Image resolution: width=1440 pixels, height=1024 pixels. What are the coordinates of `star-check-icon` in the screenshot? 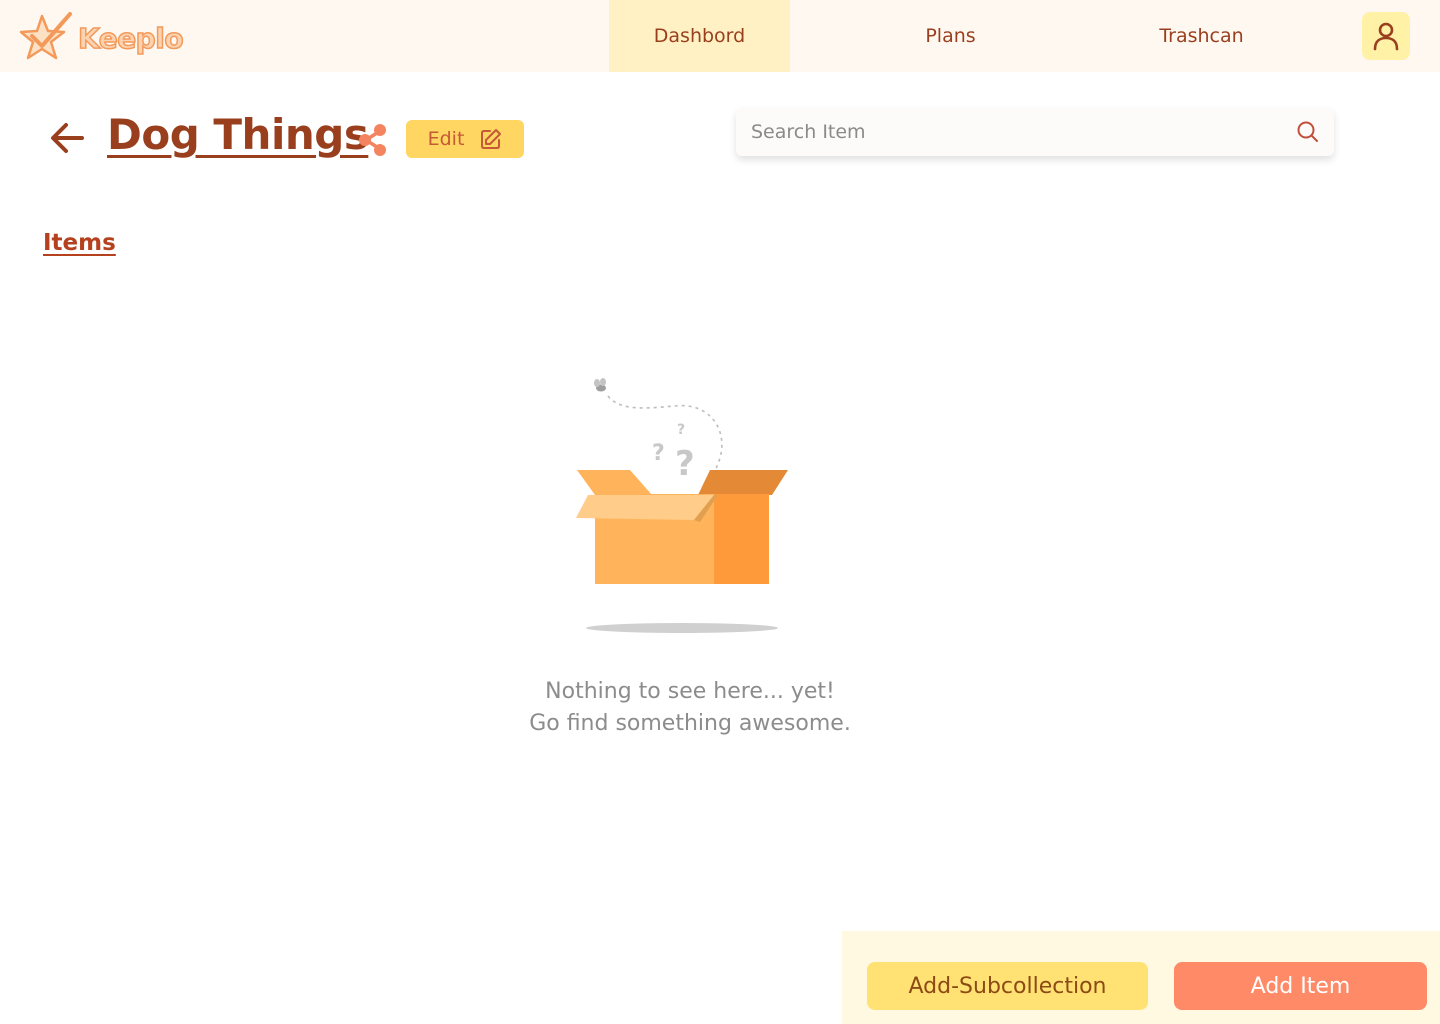 It's located at (45, 36).